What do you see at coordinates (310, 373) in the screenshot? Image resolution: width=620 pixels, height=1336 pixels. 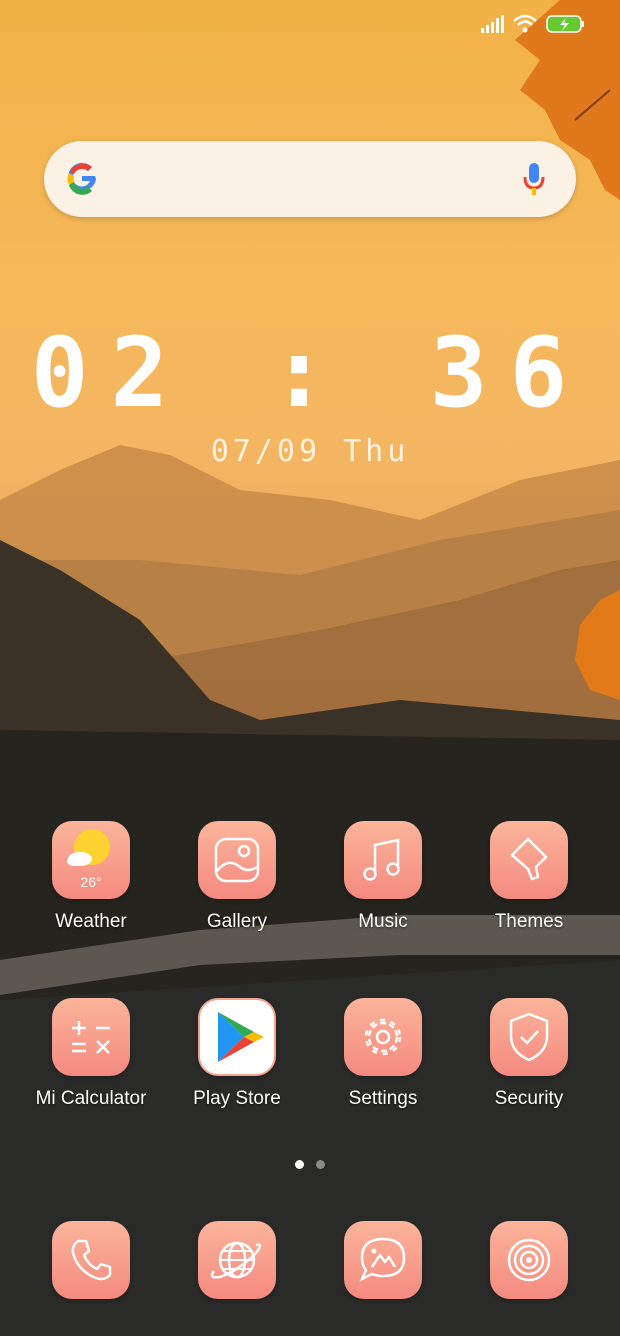 I see `clock-time: 02 : 36` at bounding box center [310, 373].